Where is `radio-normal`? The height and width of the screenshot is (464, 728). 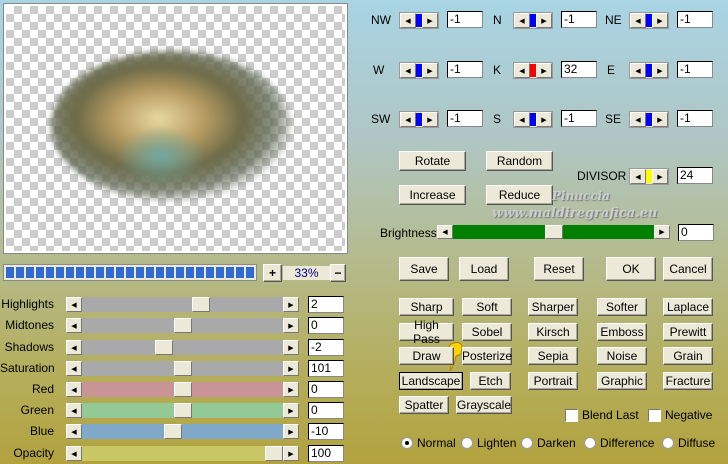 radio-normal is located at coordinates (407, 443).